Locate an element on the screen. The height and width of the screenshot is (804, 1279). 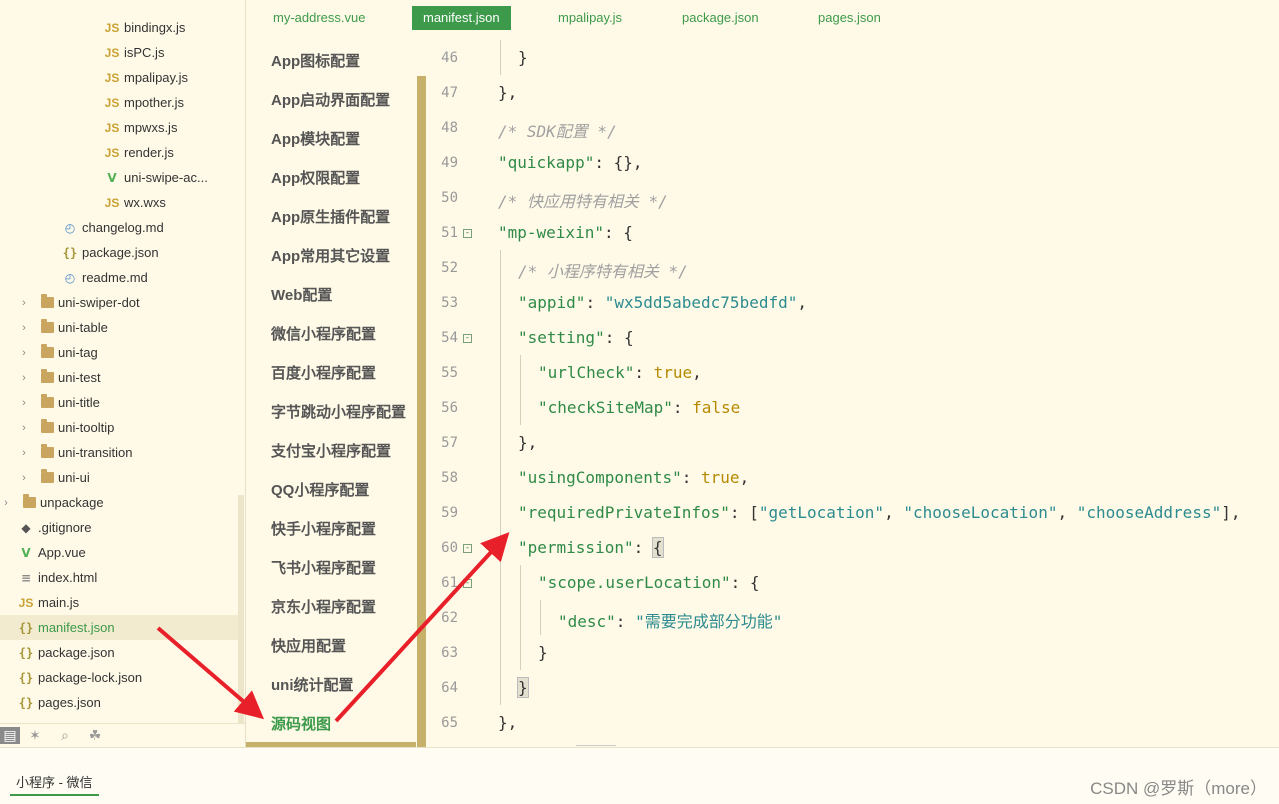
tree-item: › uni-test is located at coordinates (119, 377).